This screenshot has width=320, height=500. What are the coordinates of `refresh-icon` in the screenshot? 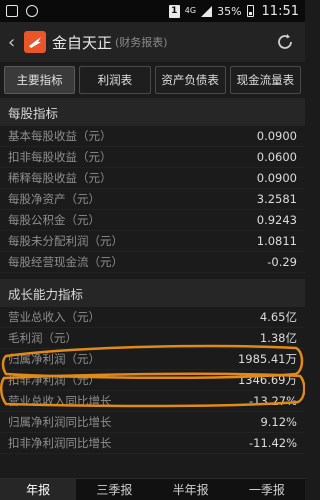 It's located at (285, 42).